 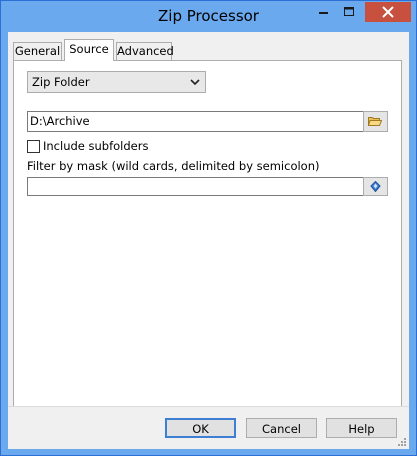 What do you see at coordinates (361, 428) in the screenshot?
I see `help-button: Help` at bounding box center [361, 428].